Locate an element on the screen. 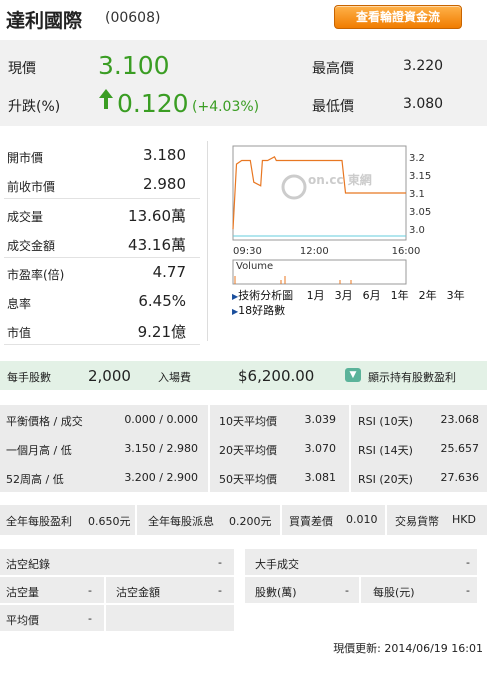 Image resolution: width=487 pixels, height=673 pixels. stat-value: 4.77 is located at coordinates (169, 272).